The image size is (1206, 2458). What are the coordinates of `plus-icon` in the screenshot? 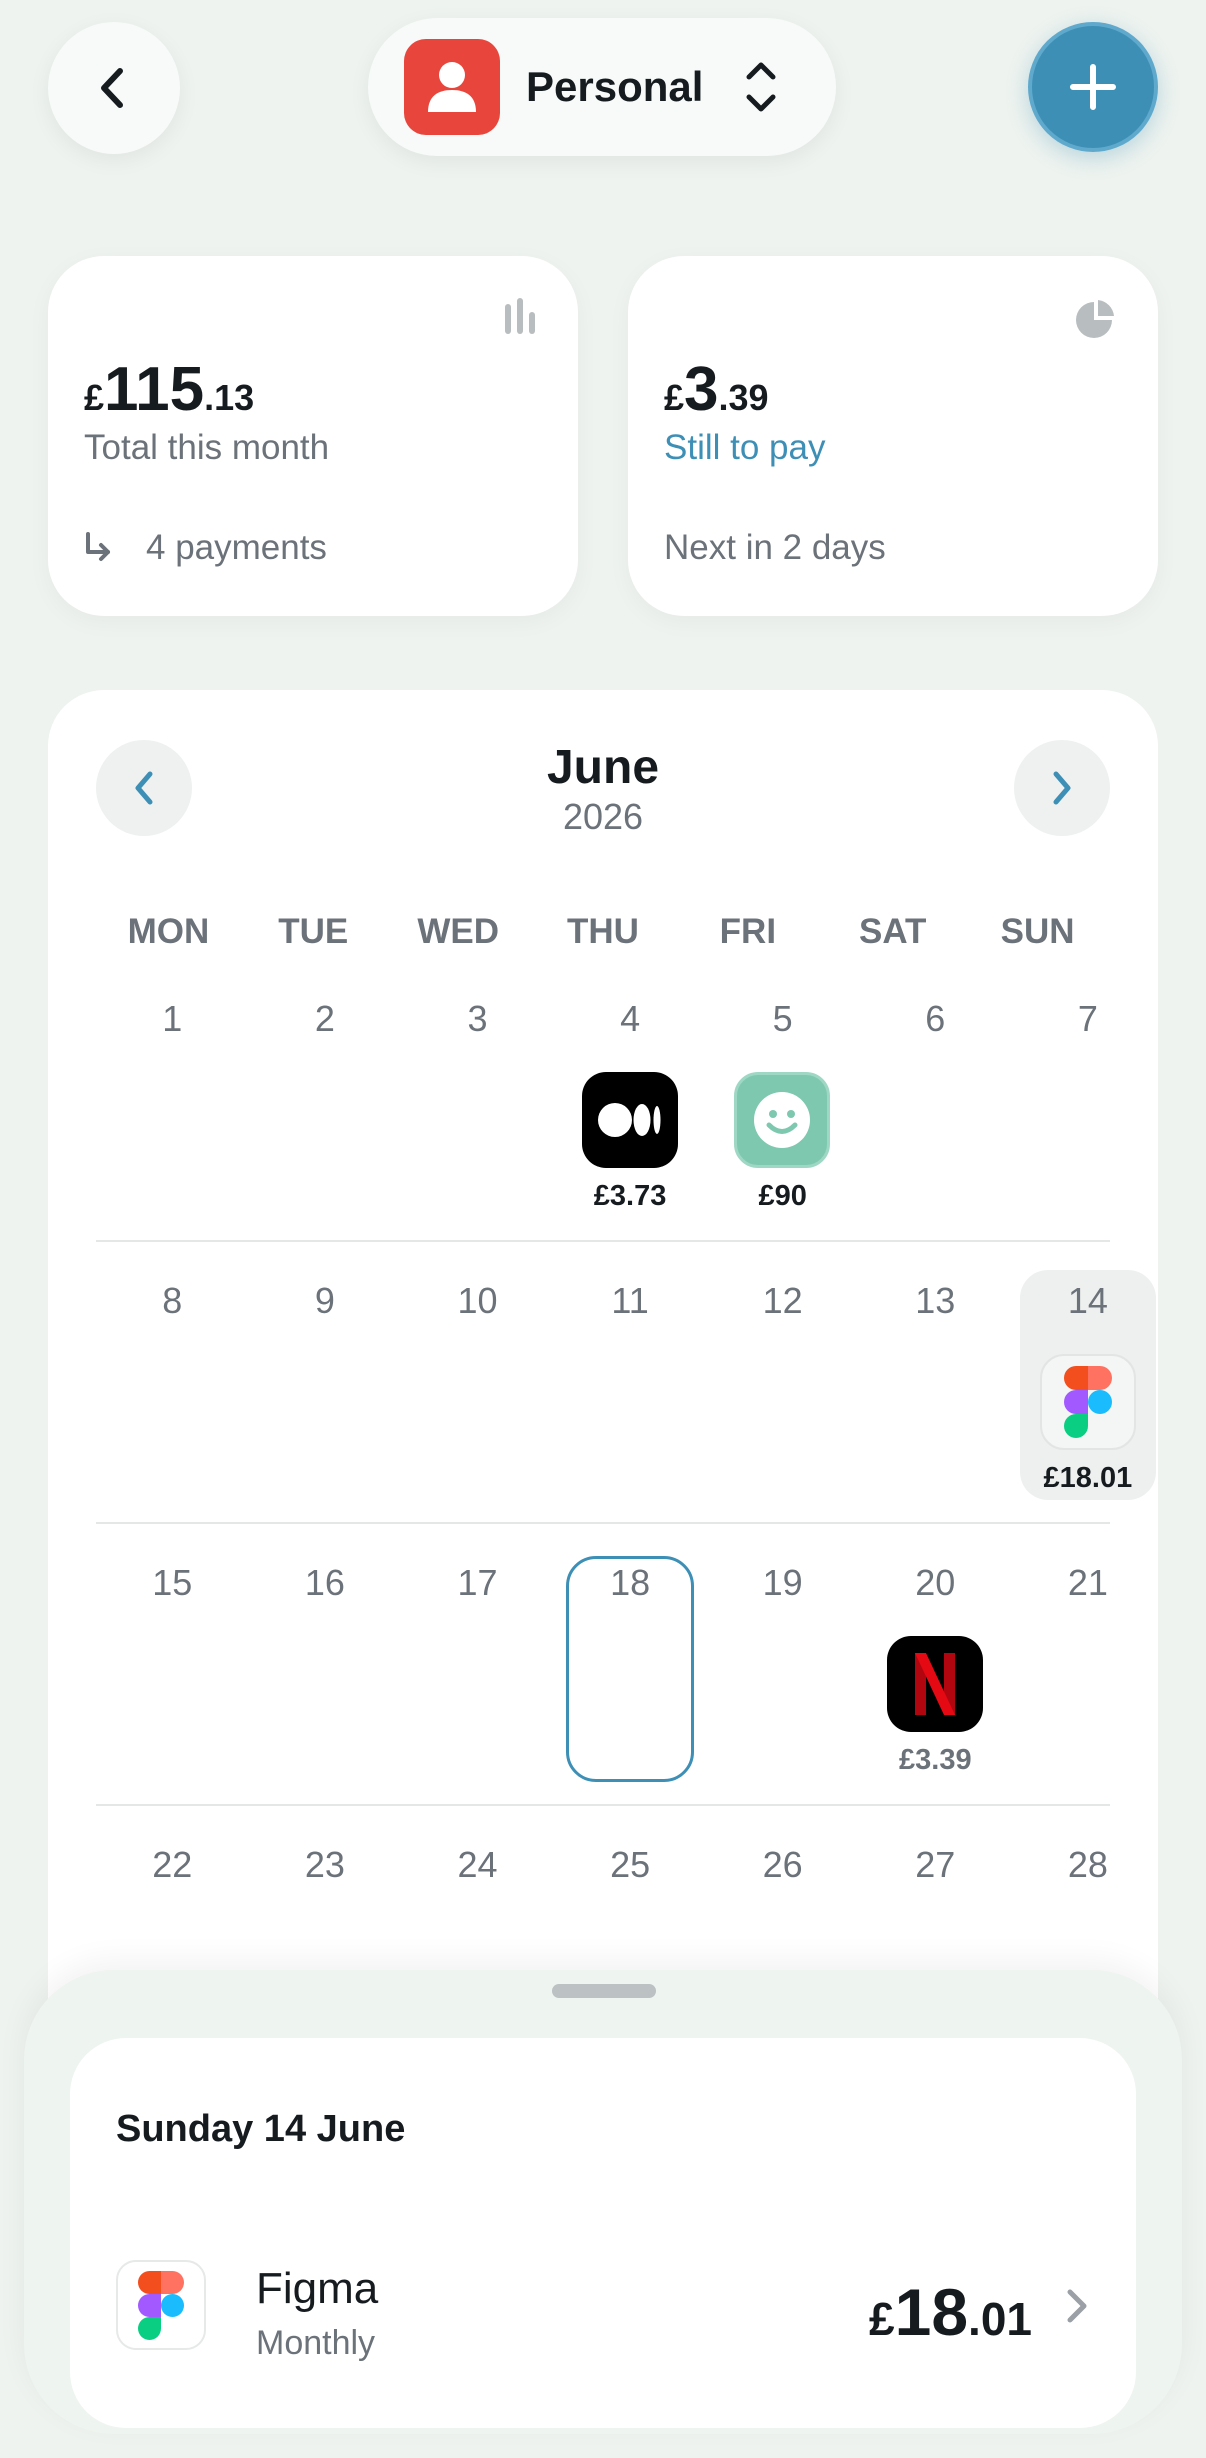 It's located at (1093, 87).